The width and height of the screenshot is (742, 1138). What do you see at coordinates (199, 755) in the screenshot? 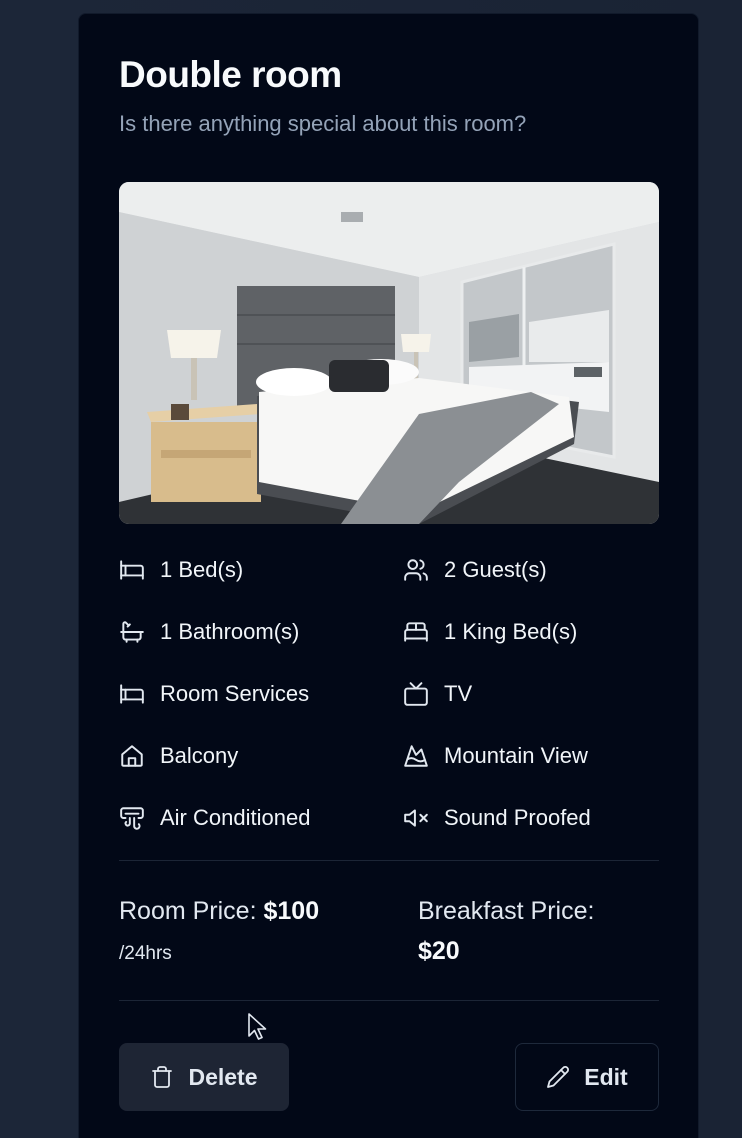
I see `amenity-label: Balcony` at bounding box center [199, 755].